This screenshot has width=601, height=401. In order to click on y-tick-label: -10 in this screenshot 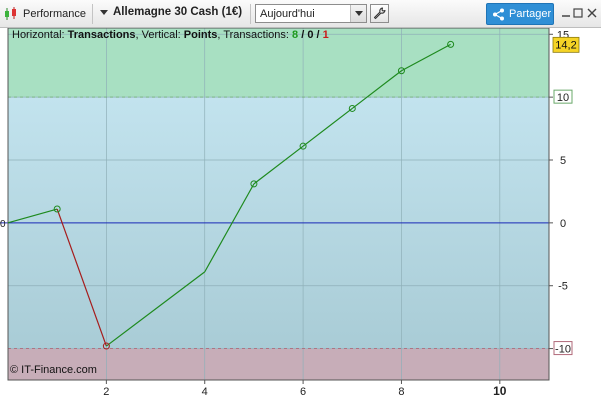, I will do `click(563, 350)`.